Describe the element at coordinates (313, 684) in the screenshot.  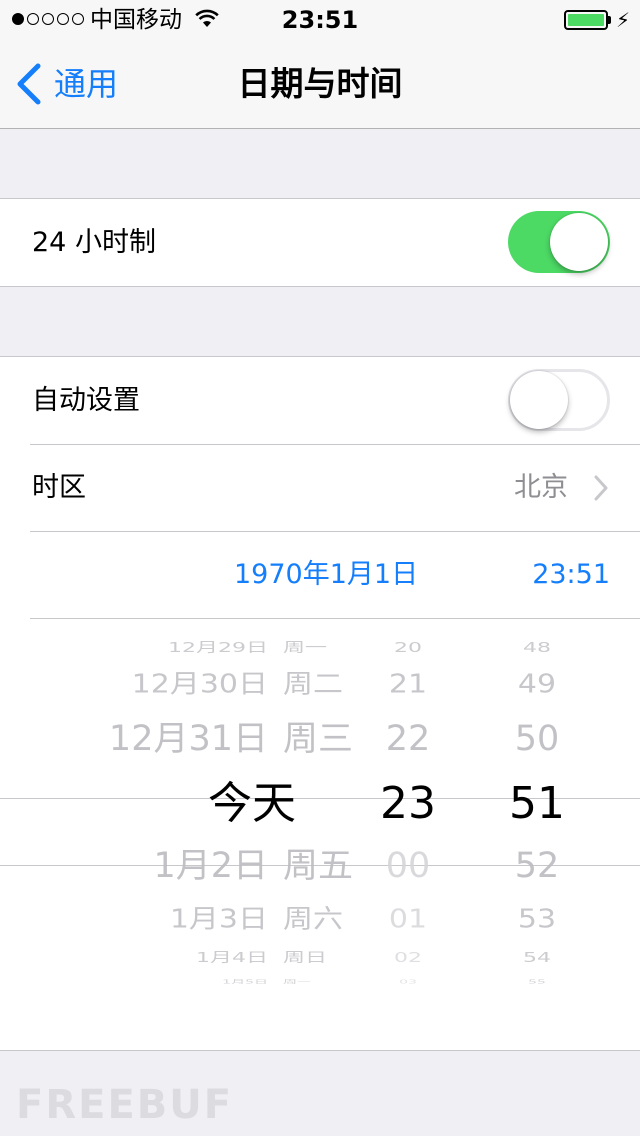
I see `picker-weekday: 周二` at that location.